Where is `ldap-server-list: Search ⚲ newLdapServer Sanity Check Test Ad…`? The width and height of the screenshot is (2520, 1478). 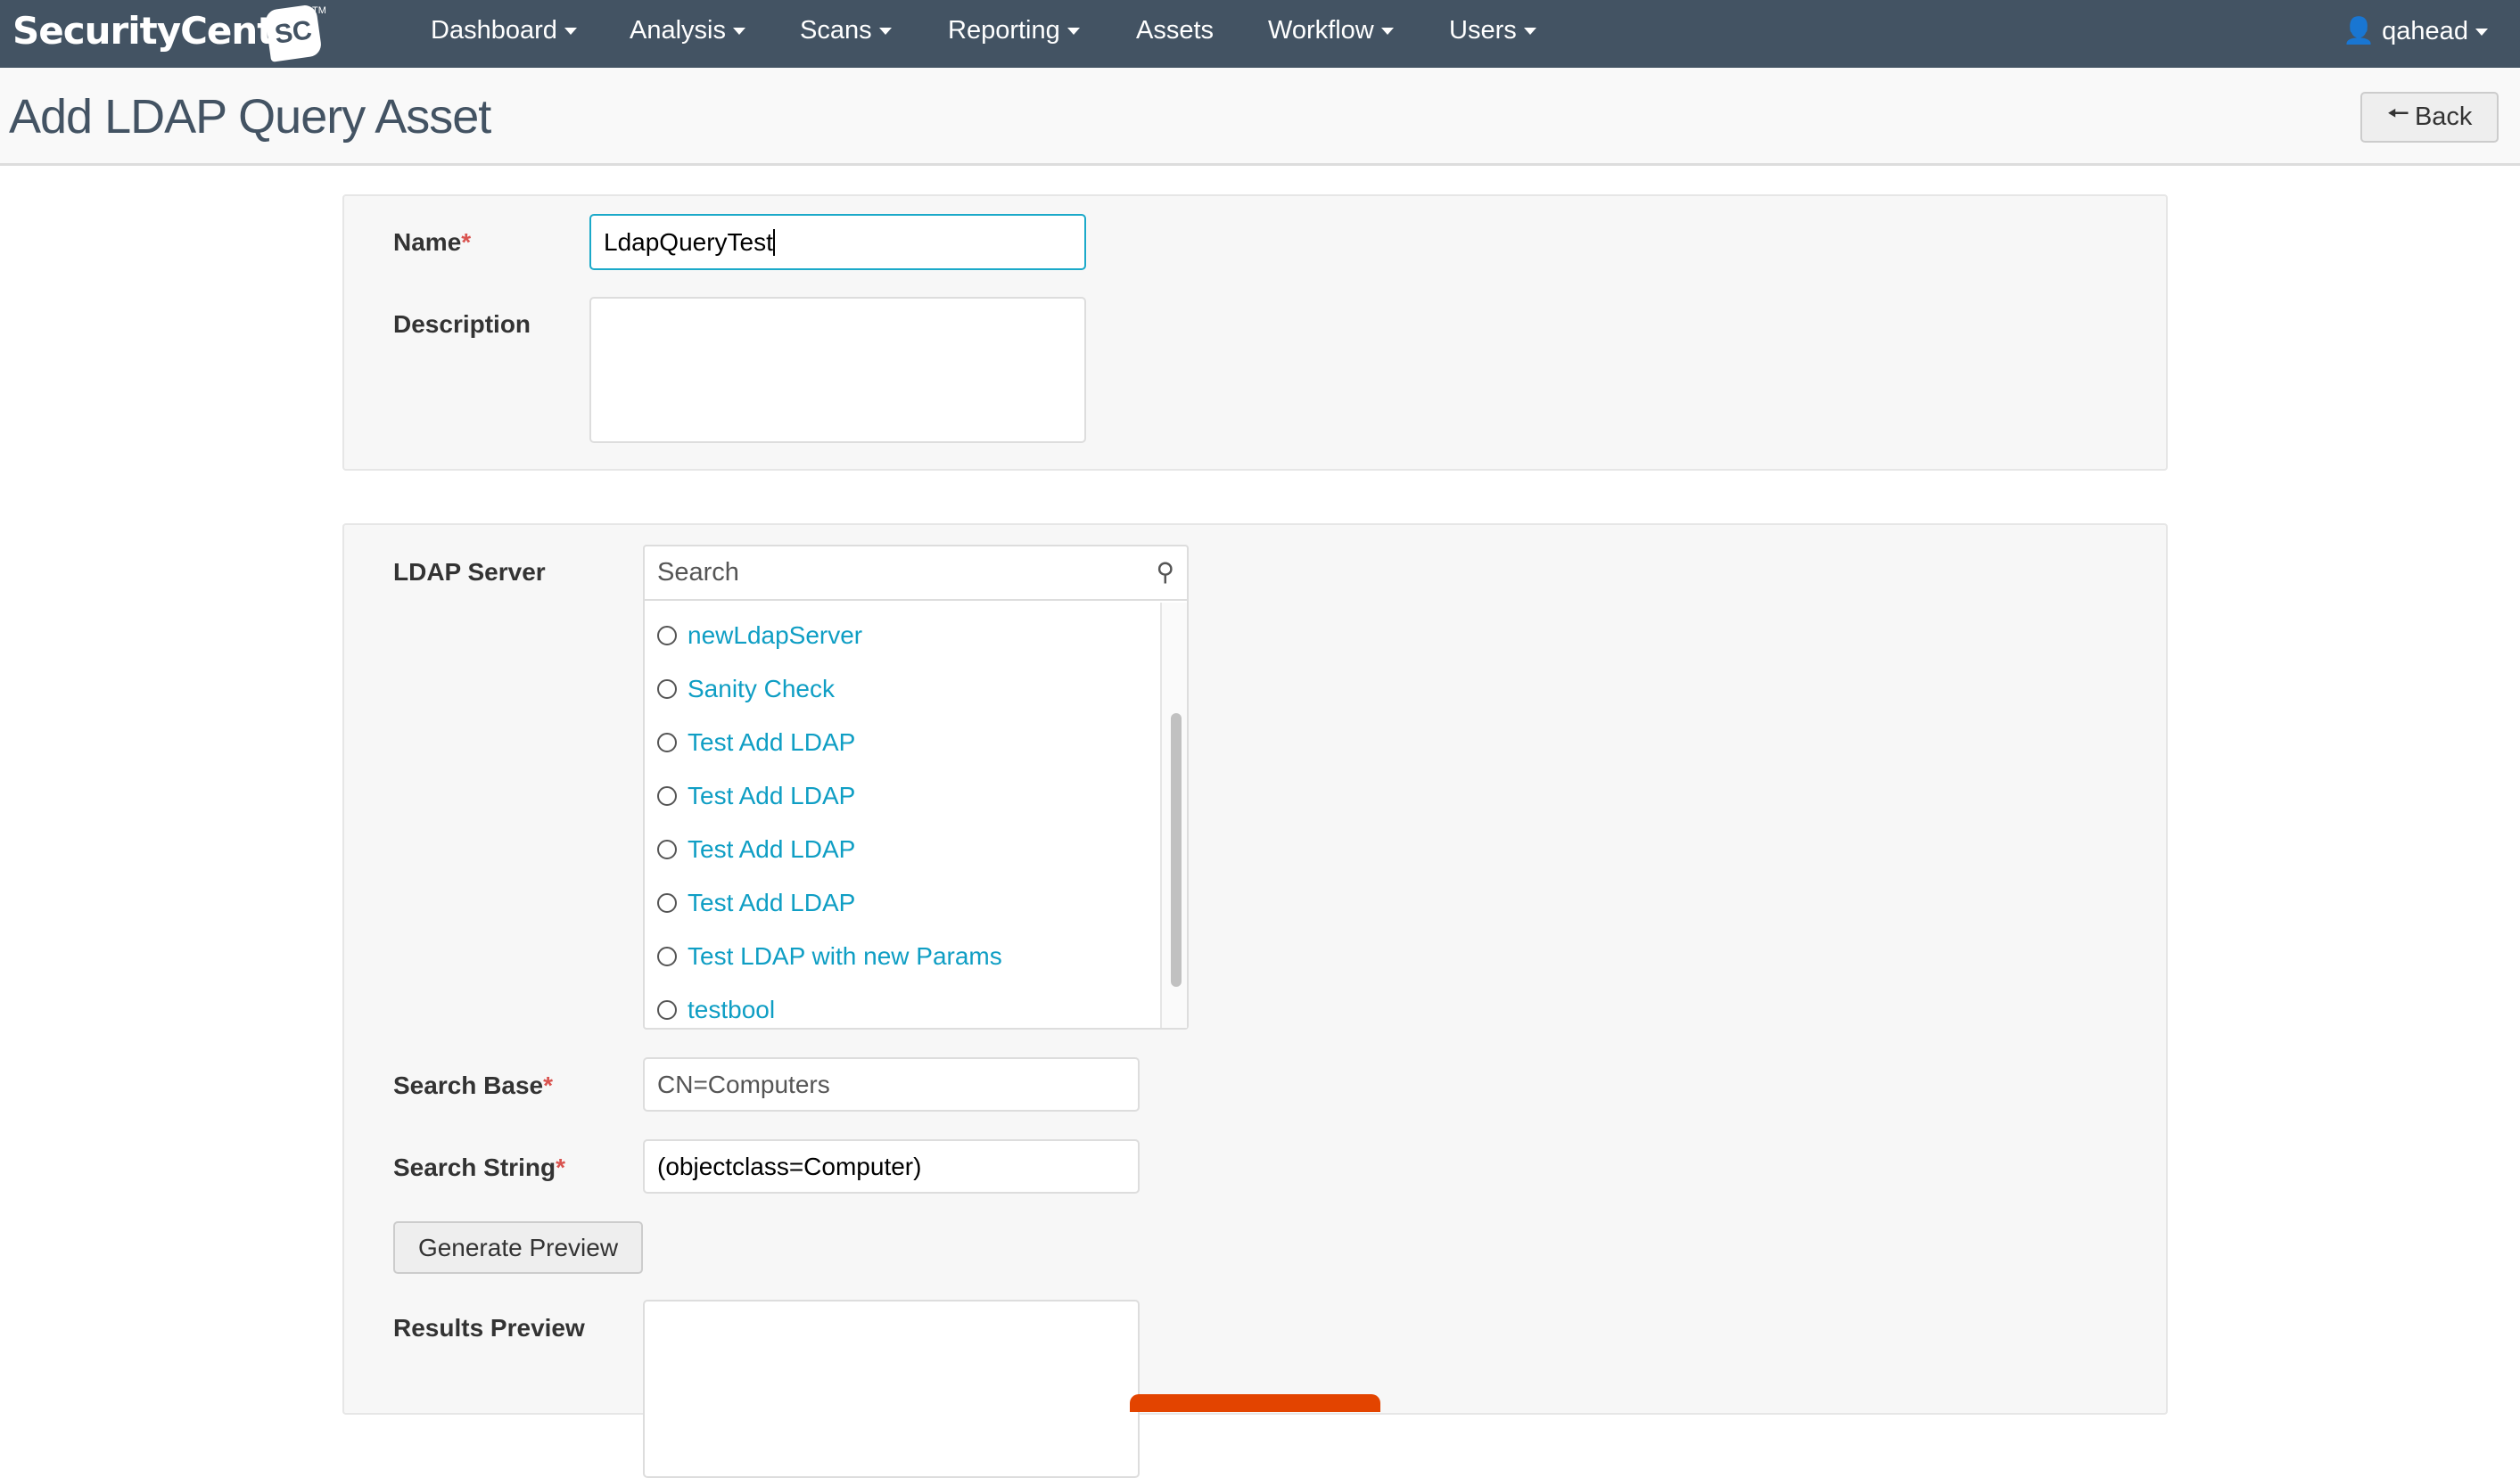 ldap-server-list: Search ⚲ newLdapServer Sanity Check Test Ad… is located at coordinates (916, 787).